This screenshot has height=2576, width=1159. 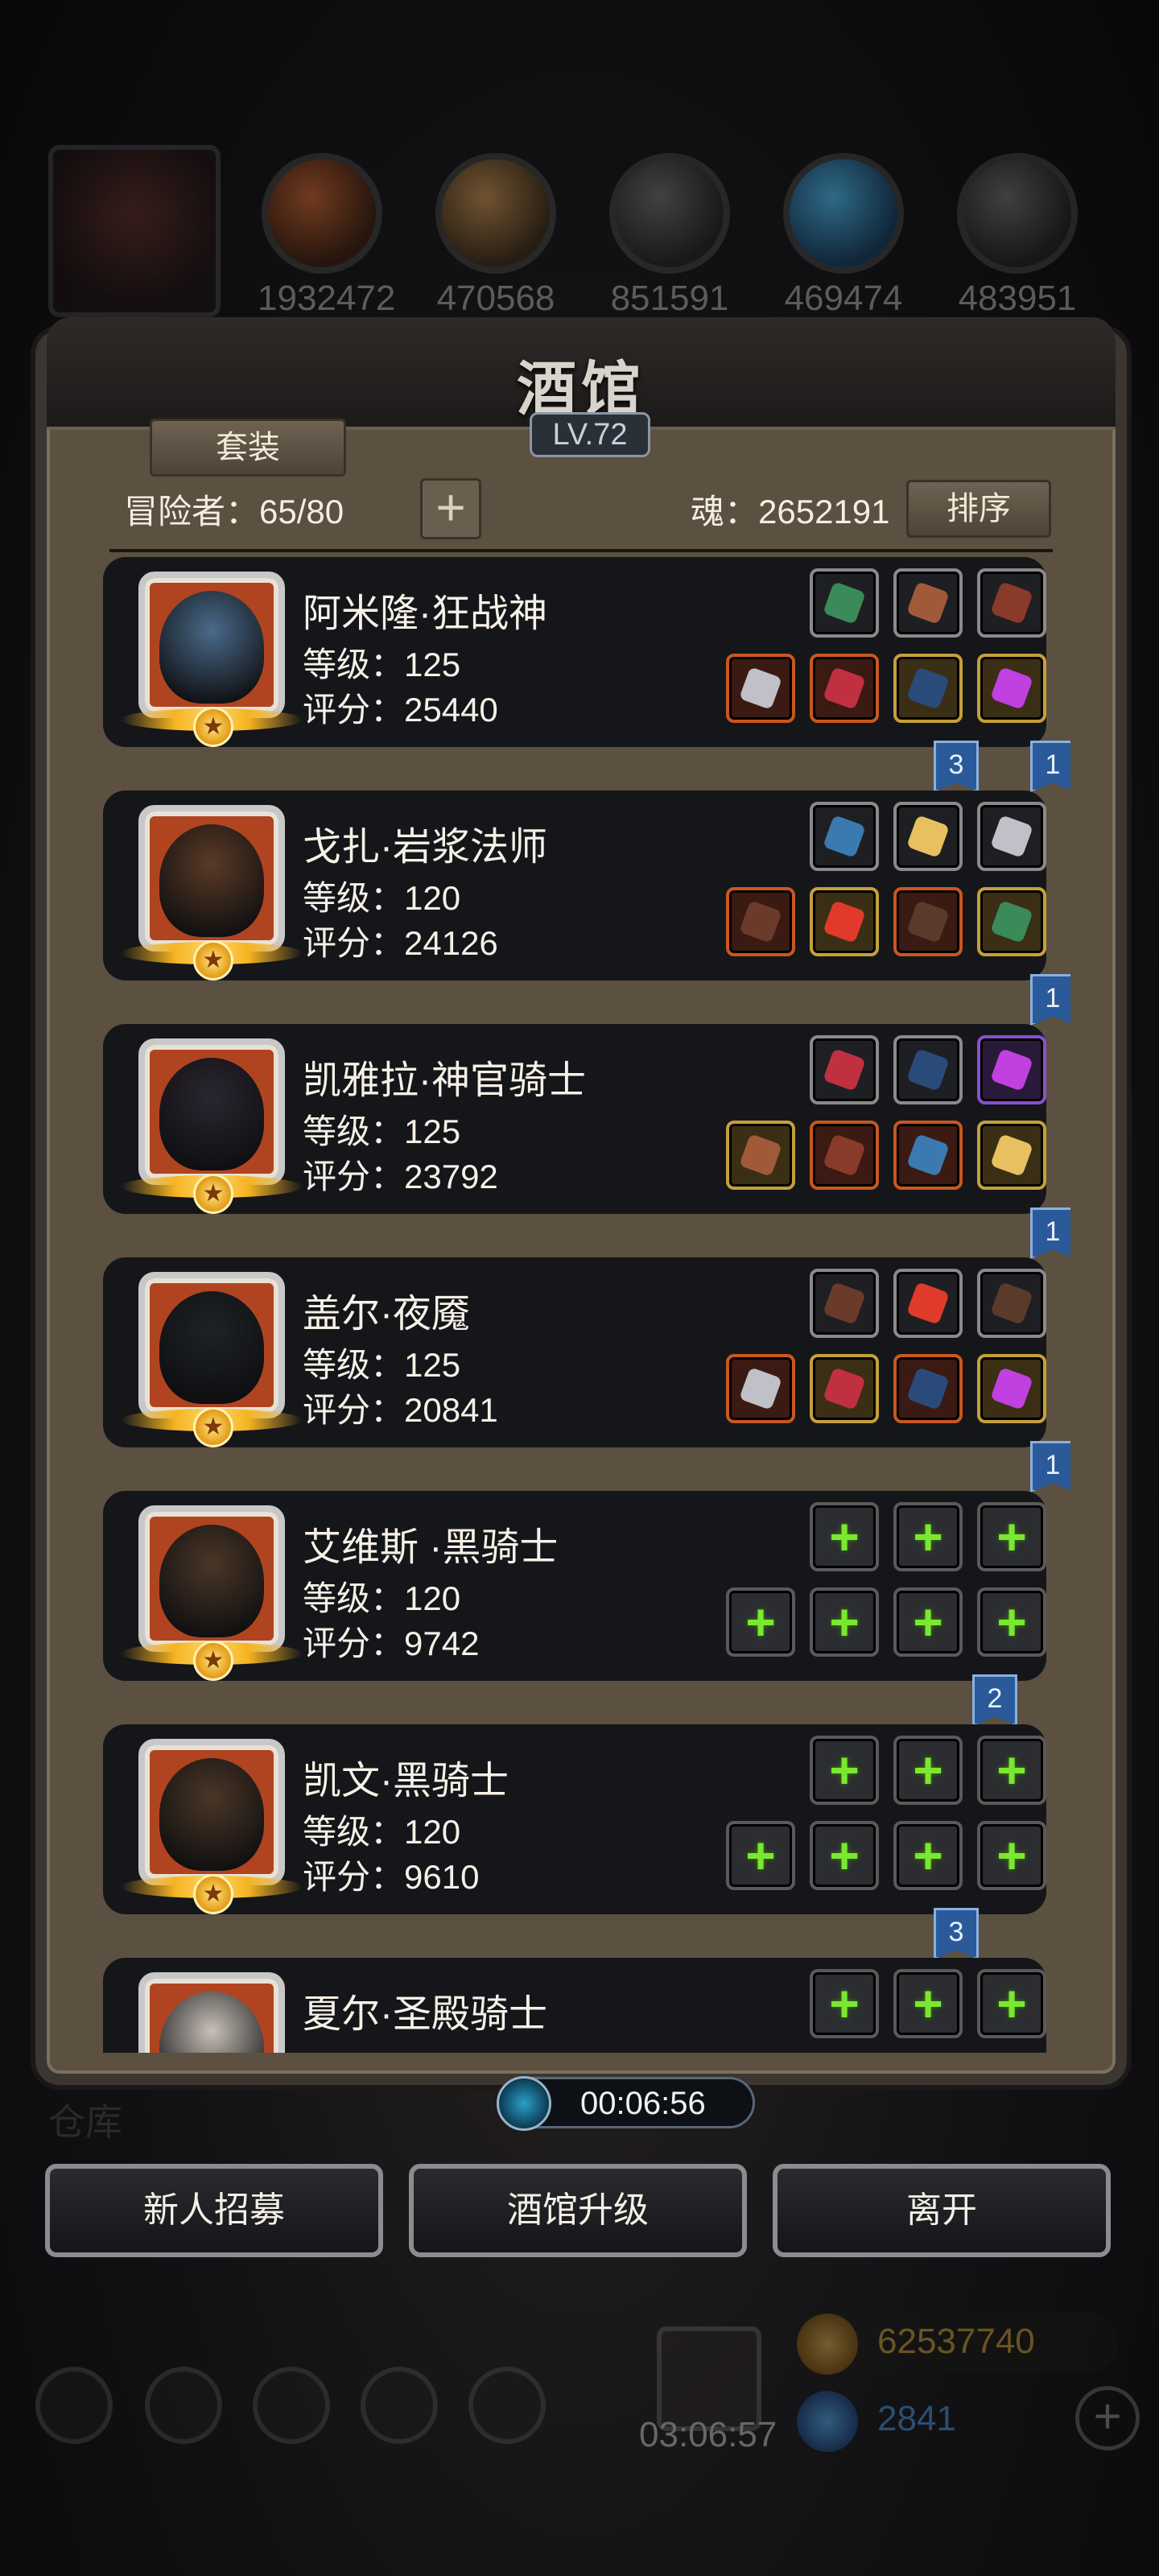 What do you see at coordinates (590, 434) in the screenshot?
I see `tavern-level-badge: LV.72` at bounding box center [590, 434].